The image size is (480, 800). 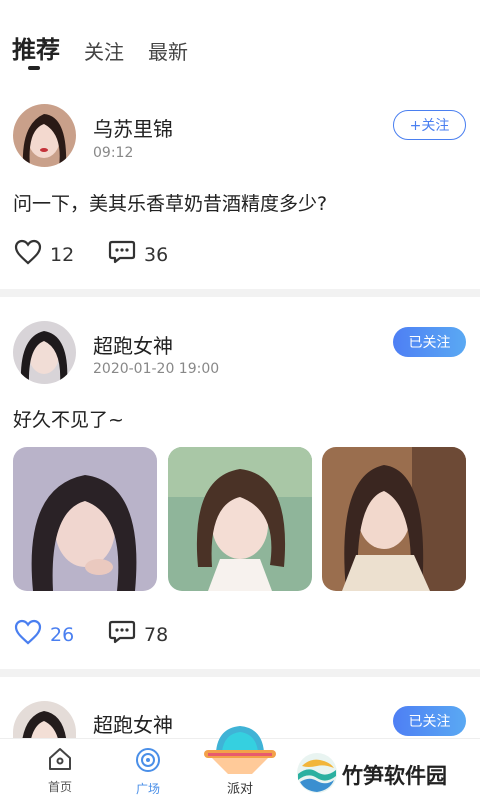 I want to click on nav-home-label: 首页, so click(x=59, y=787).